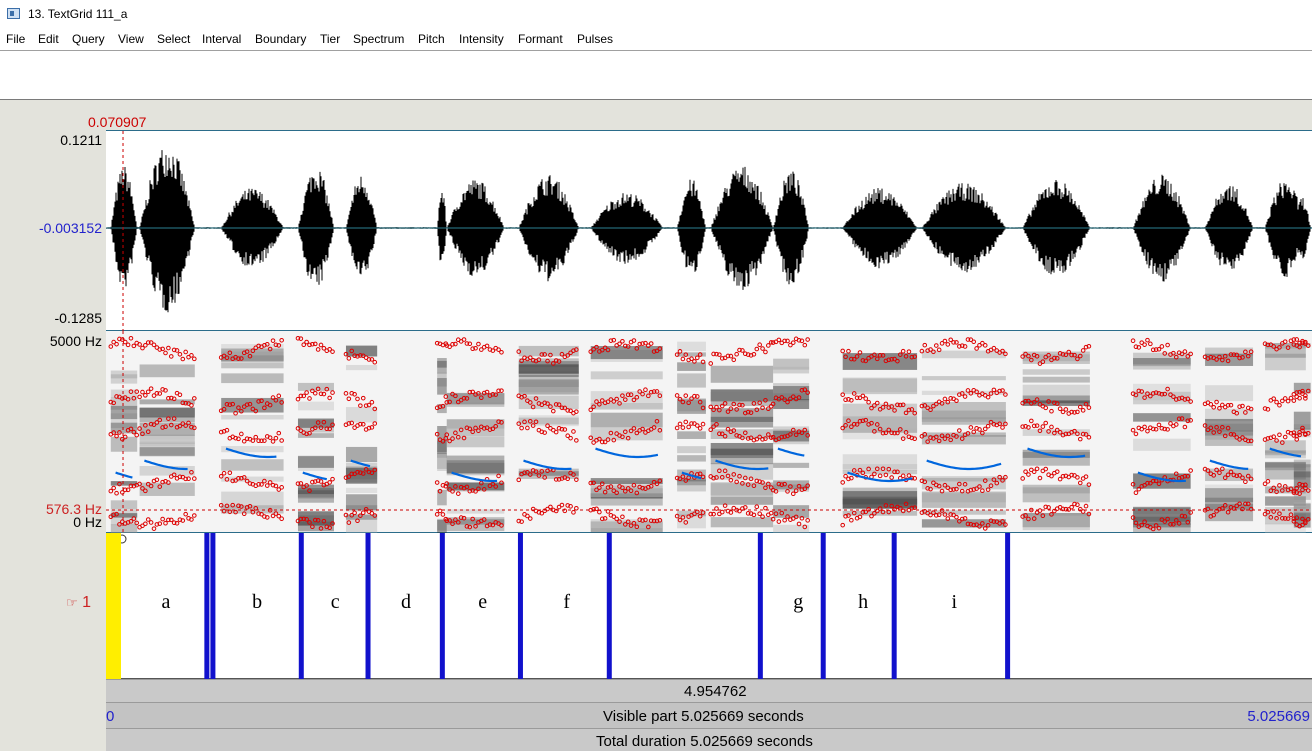 The width and height of the screenshot is (1312, 751). What do you see at coordinates (15, 39) in the screenshot?
I see `menu-file: File` at bounding box center [15, 39].